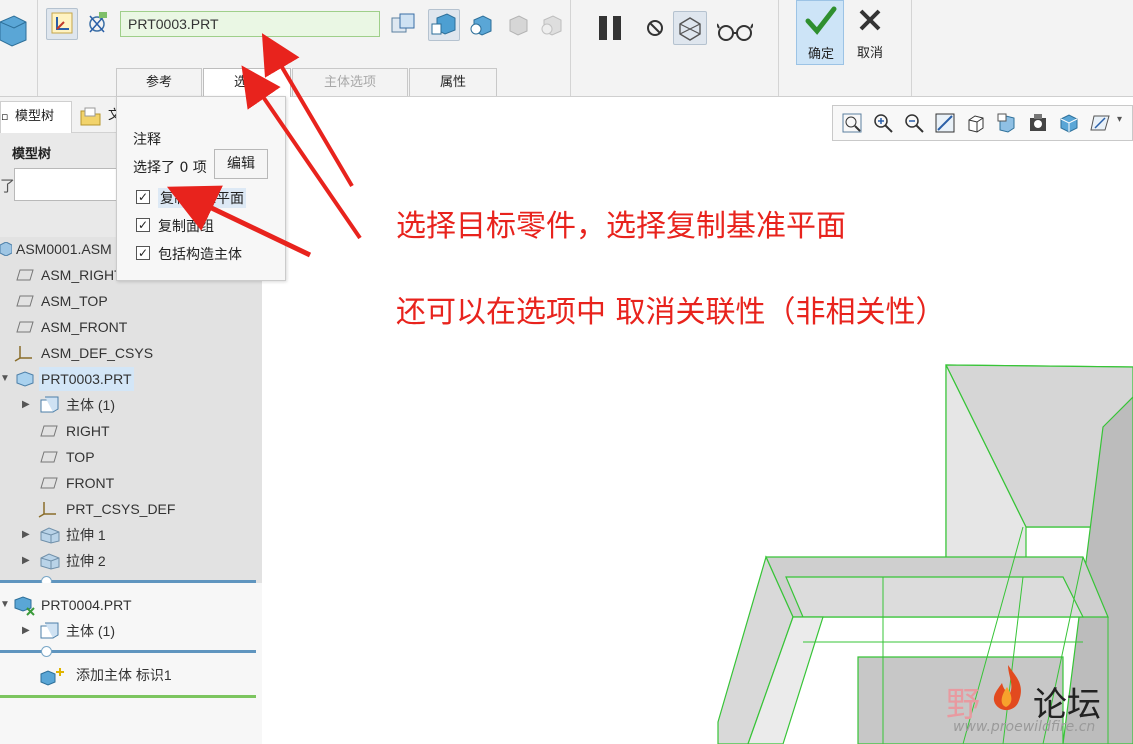 The width and height of the screenshot is (1133, 744). Describe the element at coordinates (870, 20) in the screenshot. I see `close-icon` at that location.